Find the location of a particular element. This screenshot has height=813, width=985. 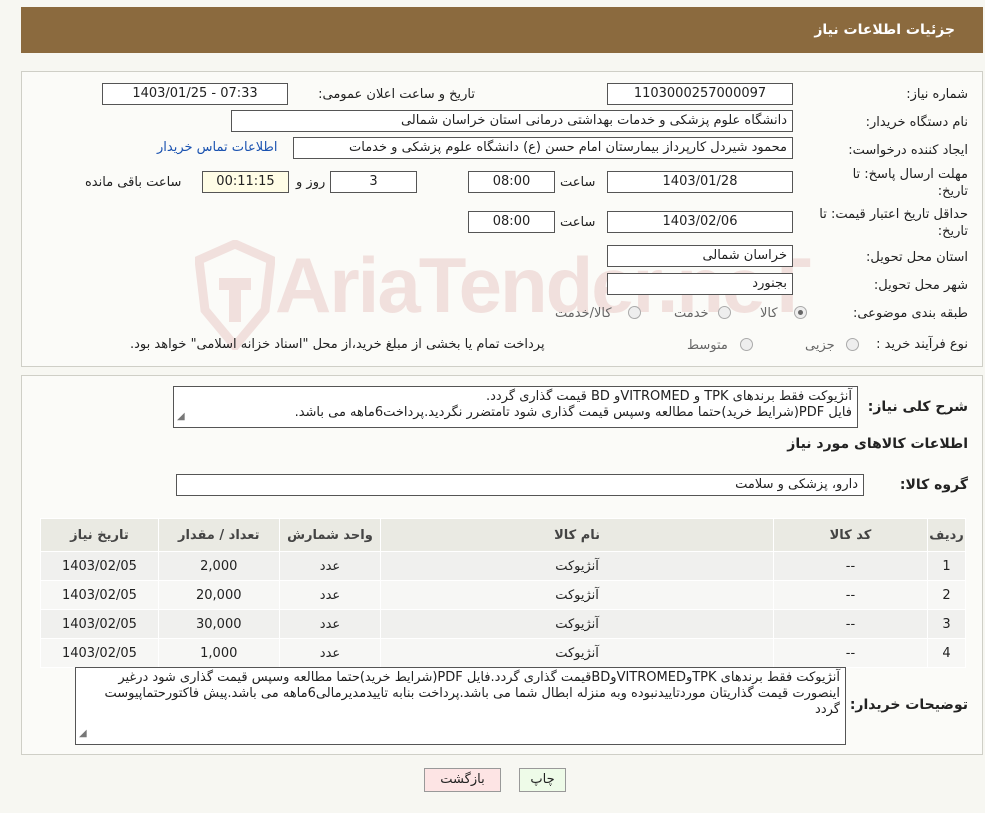

process-medium-radio is located at coordinates (746, 344).